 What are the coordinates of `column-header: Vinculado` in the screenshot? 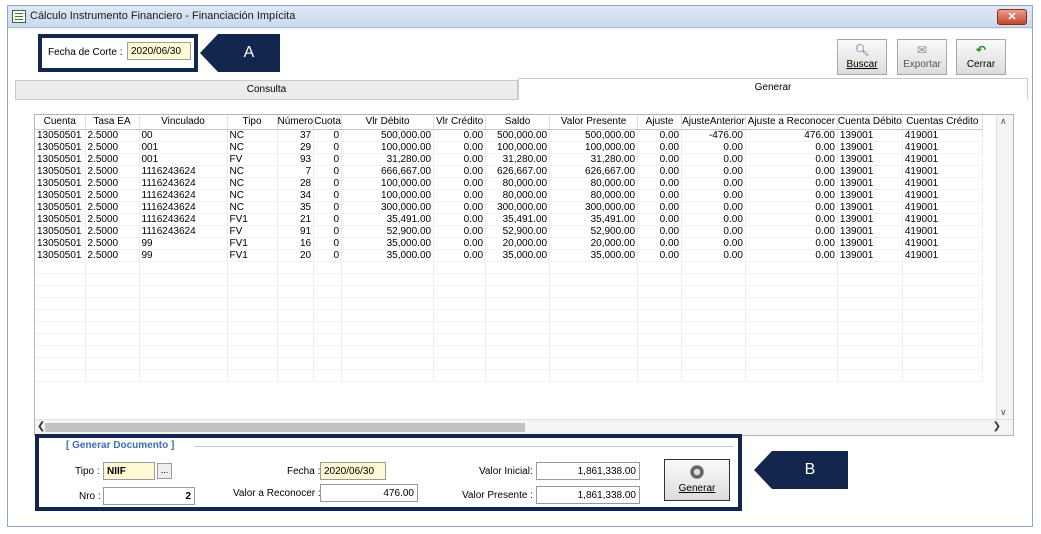 It's located at (183, 122).